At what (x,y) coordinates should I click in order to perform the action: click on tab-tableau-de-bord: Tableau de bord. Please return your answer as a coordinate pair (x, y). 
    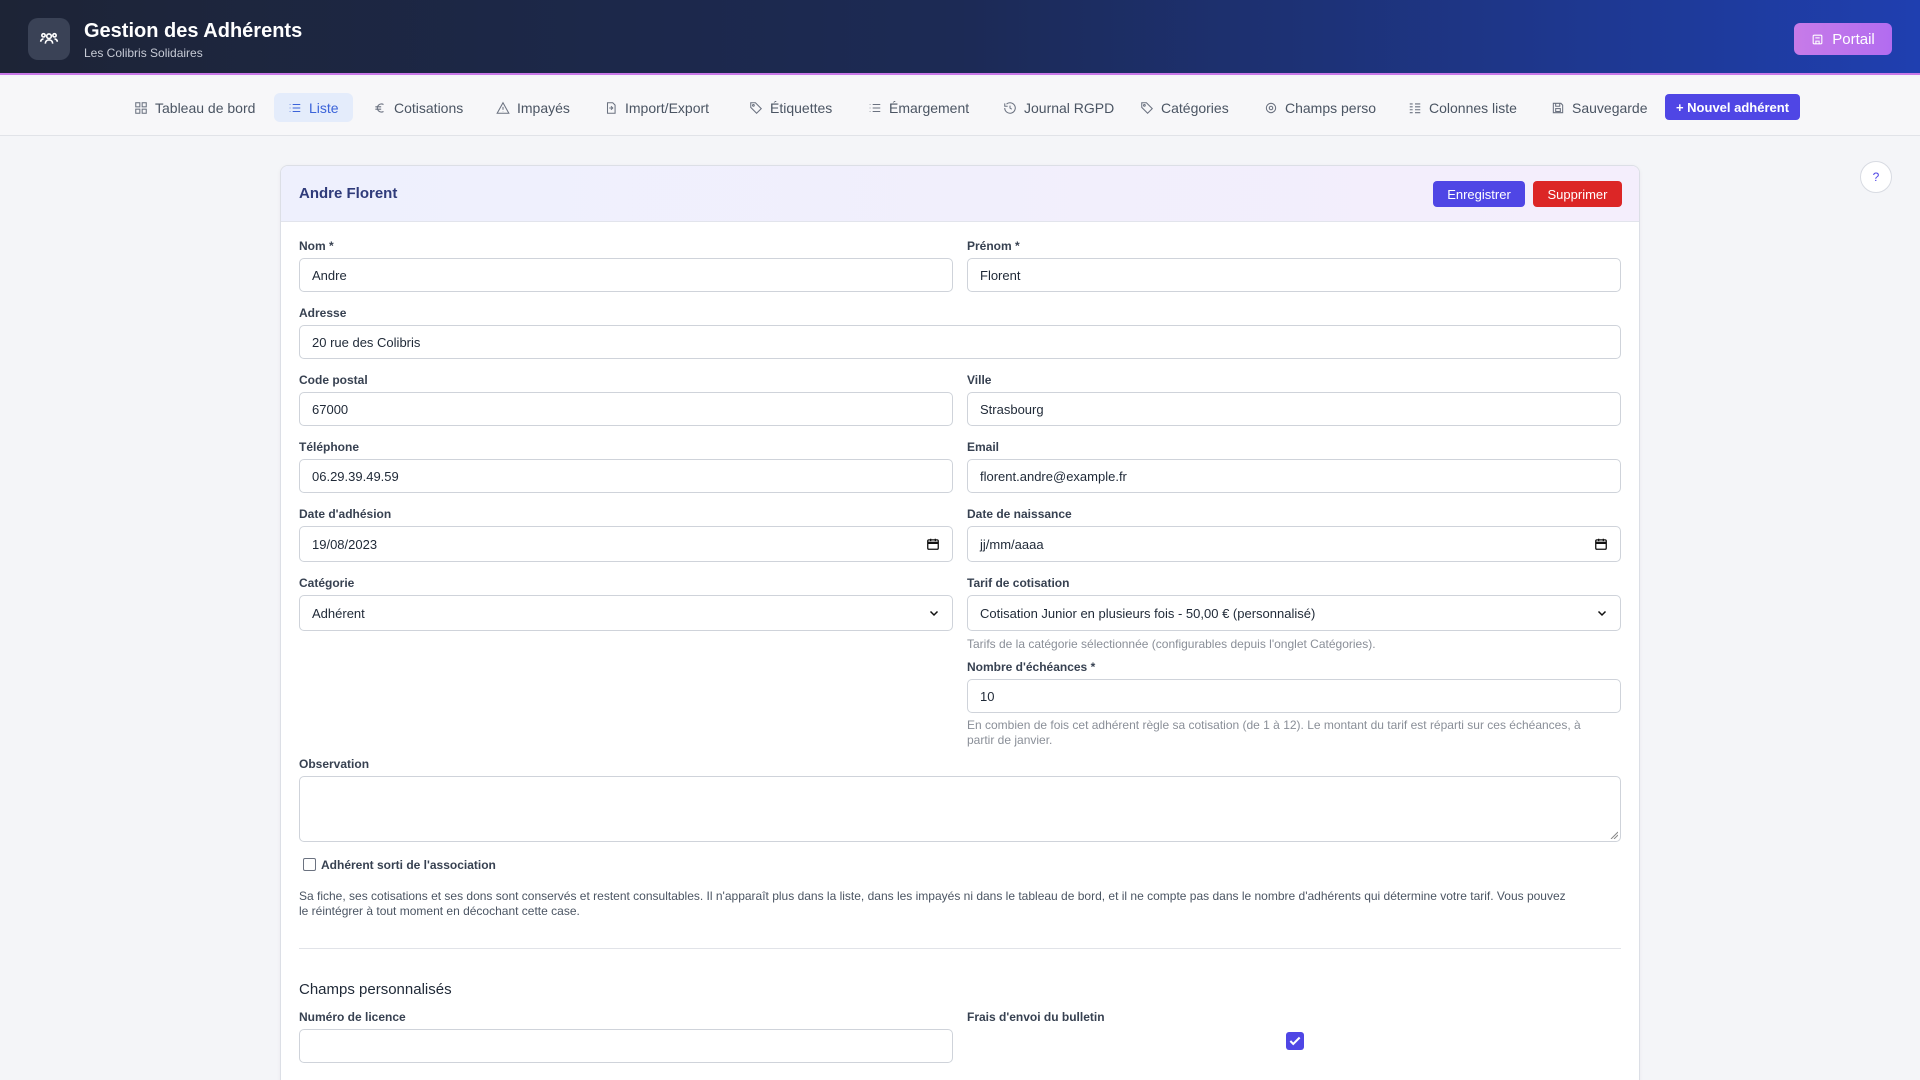
    Looking at the image, I should click on (194, 108).